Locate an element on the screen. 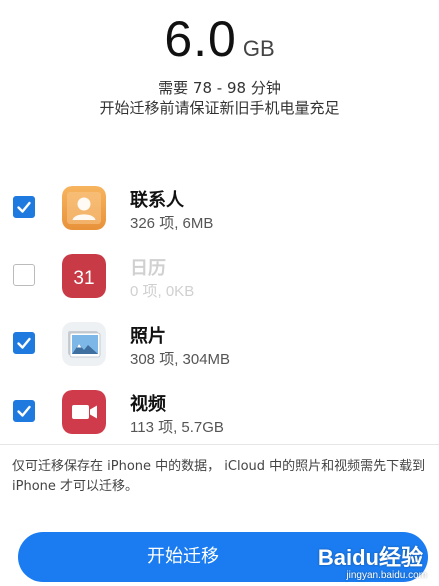 This screenshot has height=586, width=439. item-detail: 326 项, 6MB is located at coordinates (172, 223).